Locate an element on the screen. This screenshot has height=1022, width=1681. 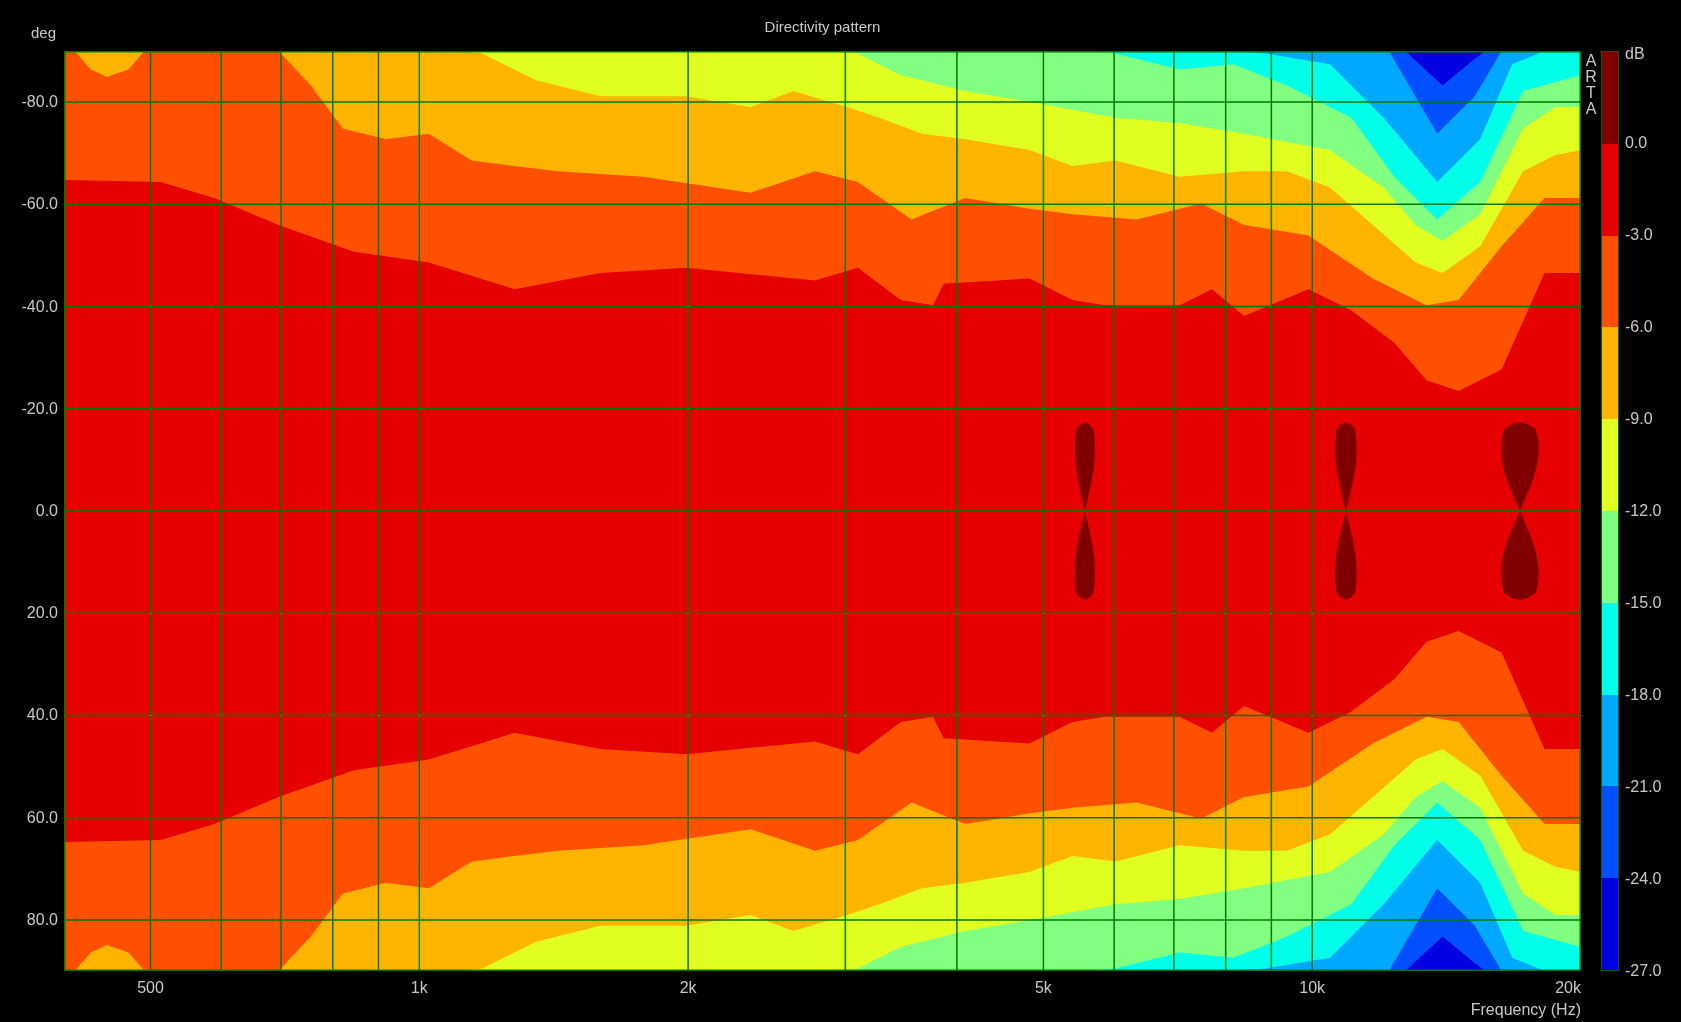
colorbar-tick-label: -6.0 is located at coordinates (1639, 327).